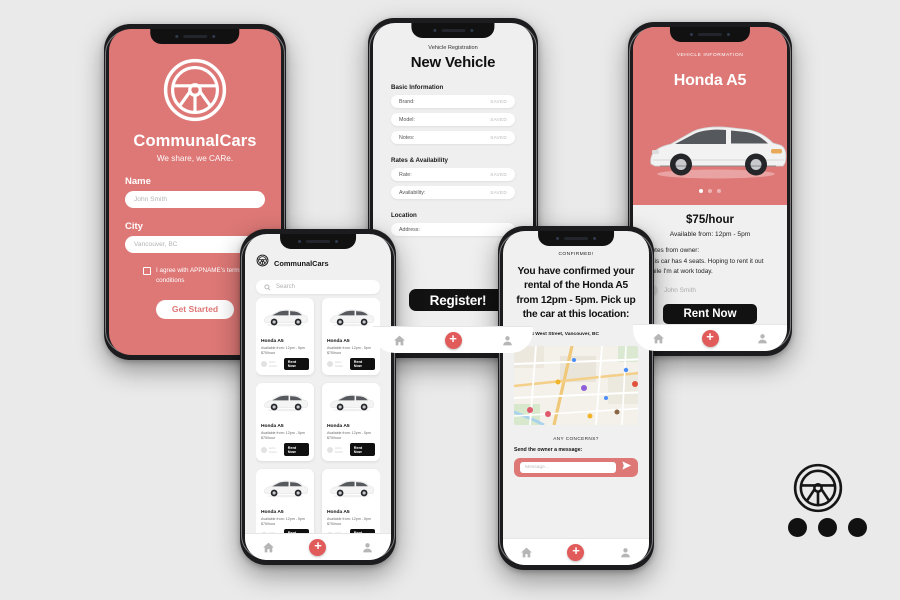  What do you see at coordinates (576, 438) in the screenshot?
I see `concerns-heading: ANY CONCERNS?` at bounding box center [576, 438].